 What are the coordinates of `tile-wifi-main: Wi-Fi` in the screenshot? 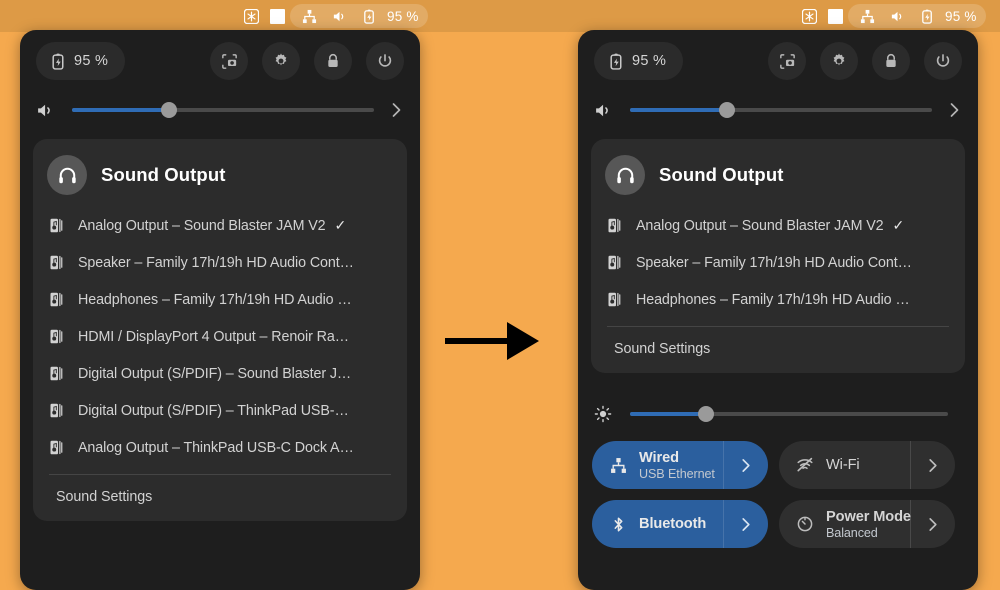 It's located at (844, 465).